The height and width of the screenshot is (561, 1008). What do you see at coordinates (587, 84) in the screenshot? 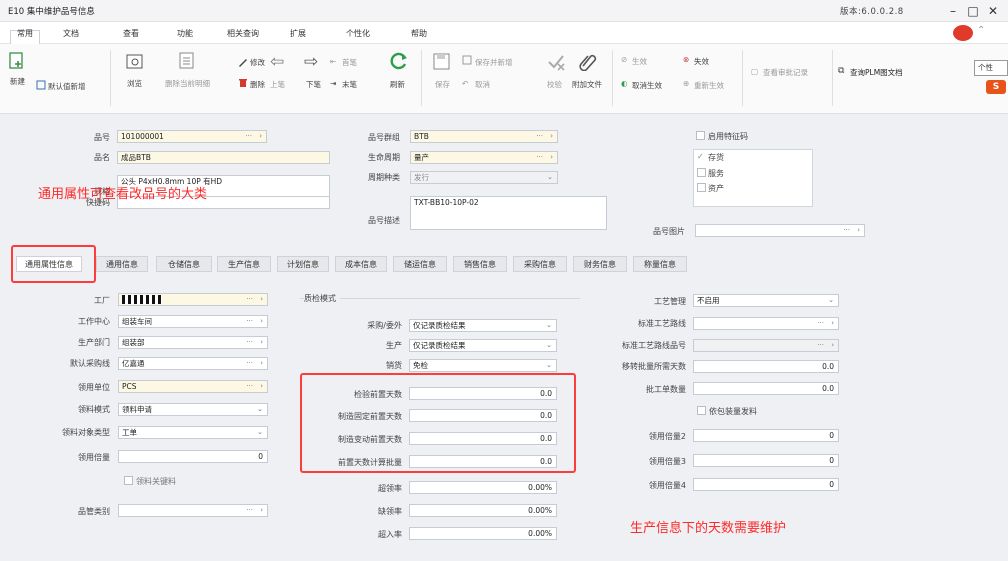
I see `attach-button: 附加文件` at bounding box center [587, 84].